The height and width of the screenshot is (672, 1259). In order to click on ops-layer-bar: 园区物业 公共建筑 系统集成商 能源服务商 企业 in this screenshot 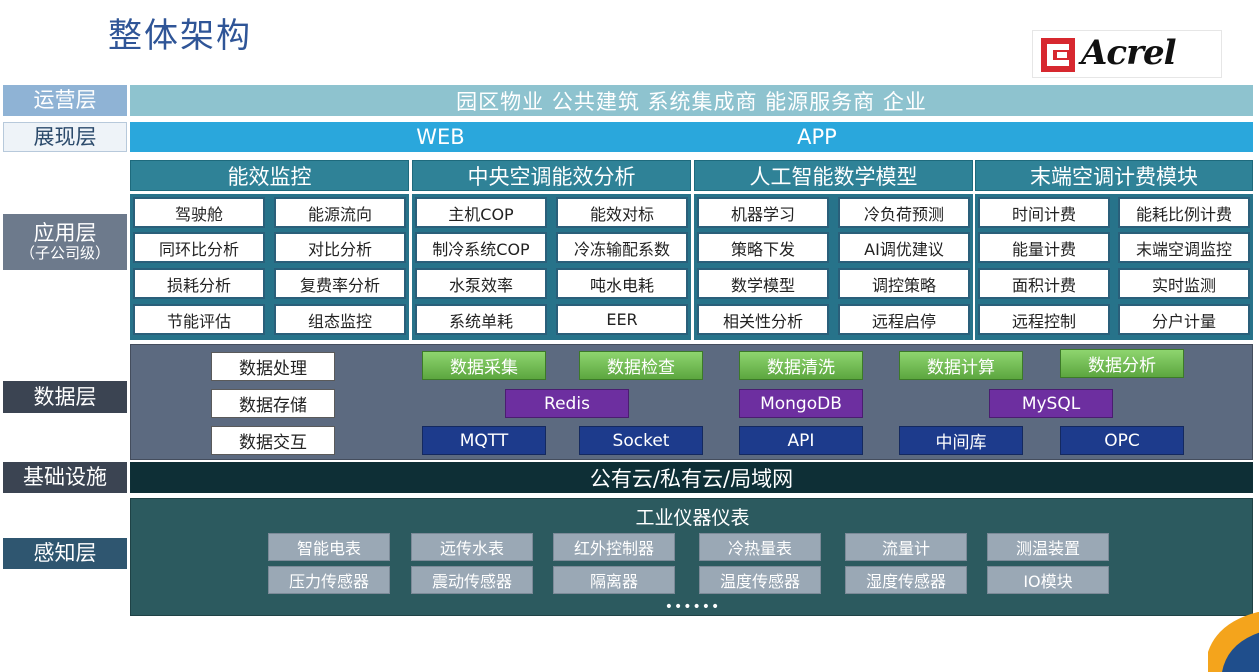, I will do `click(691, 100)`.